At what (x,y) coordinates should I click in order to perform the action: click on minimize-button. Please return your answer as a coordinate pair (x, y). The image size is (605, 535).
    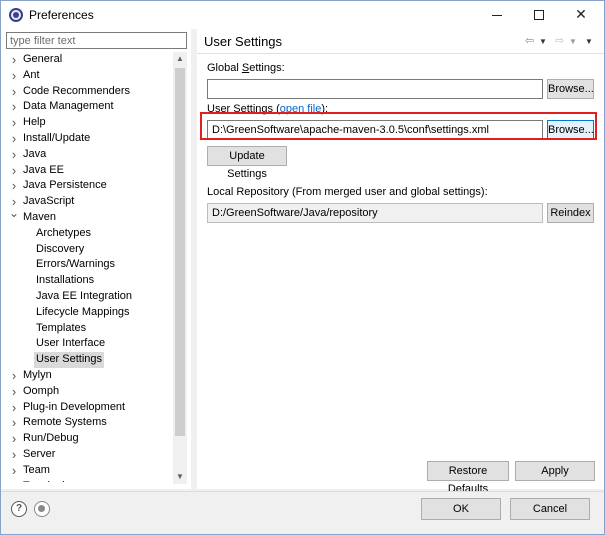
    Looking at the image, I should click on (497, 15).